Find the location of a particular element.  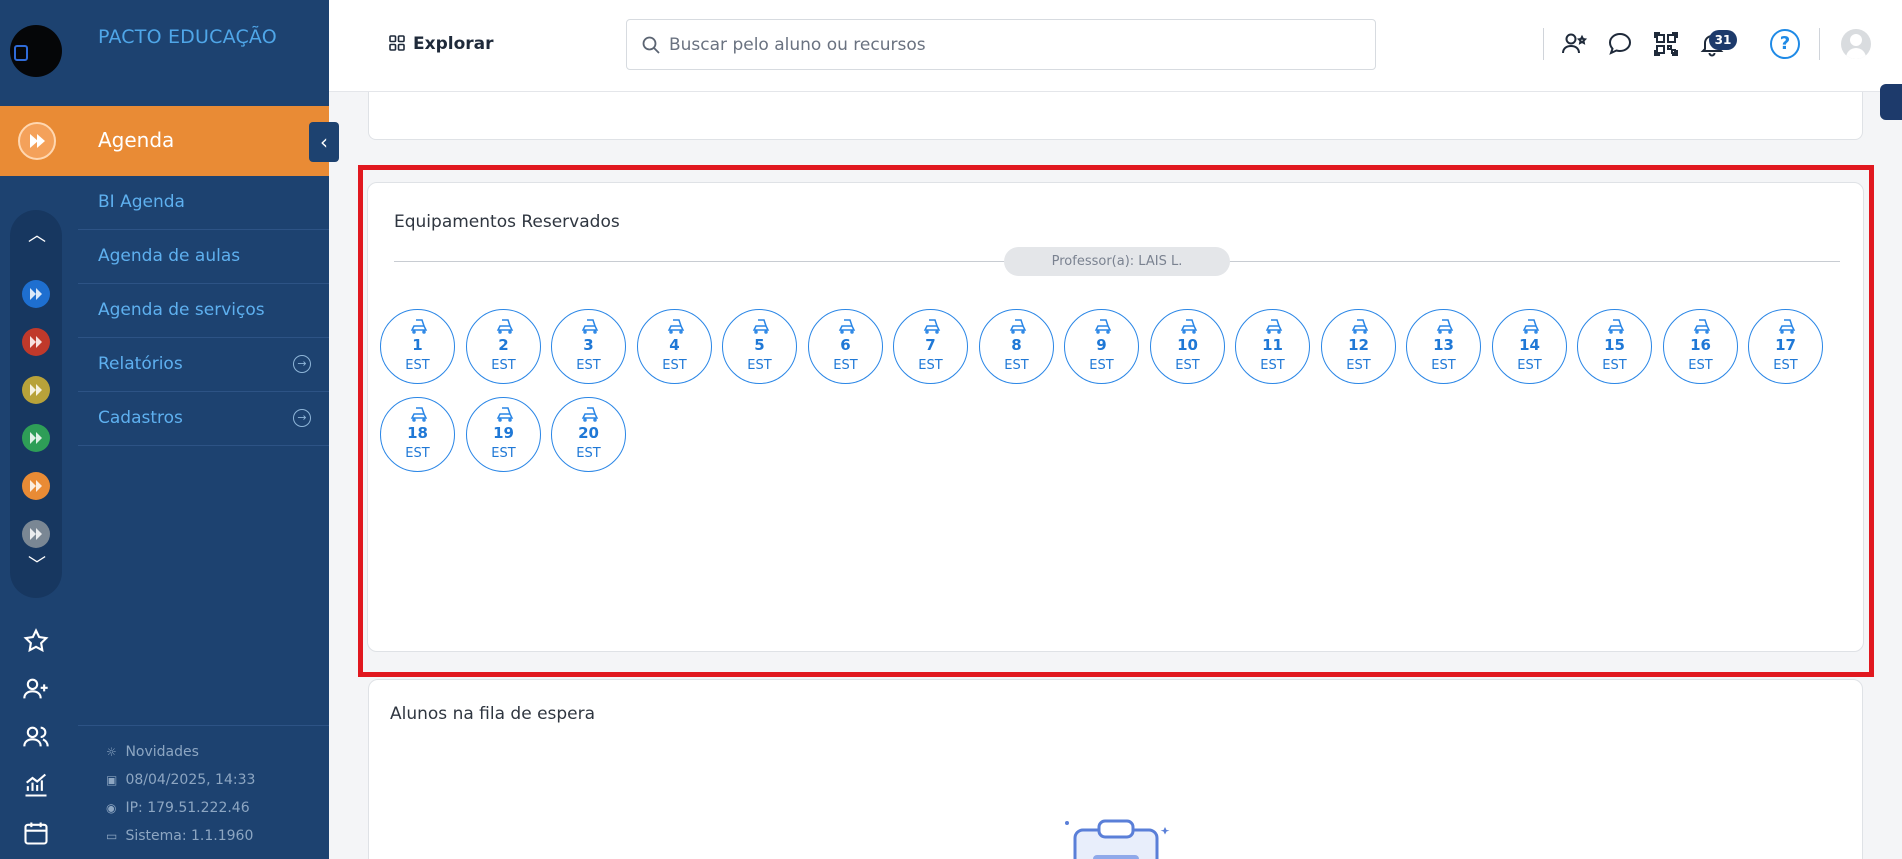

toolbar-divider is located at coordinates (1543, 44).